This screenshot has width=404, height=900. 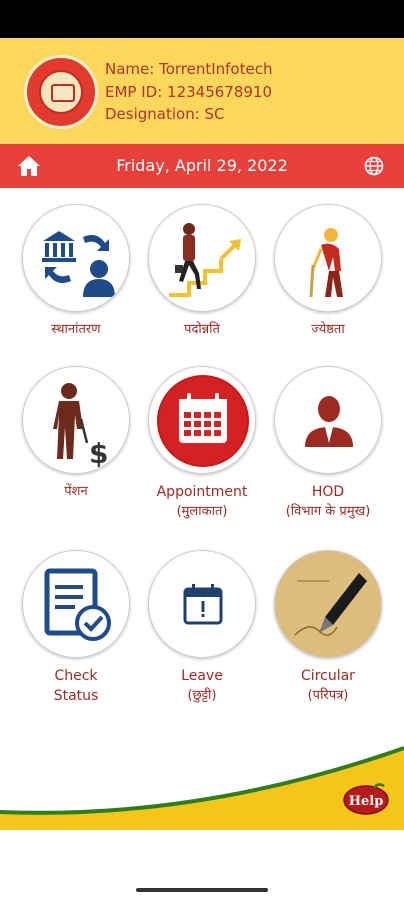 I want to click on tile-label: ज्येष्ठता, so click(x=328, y=329).